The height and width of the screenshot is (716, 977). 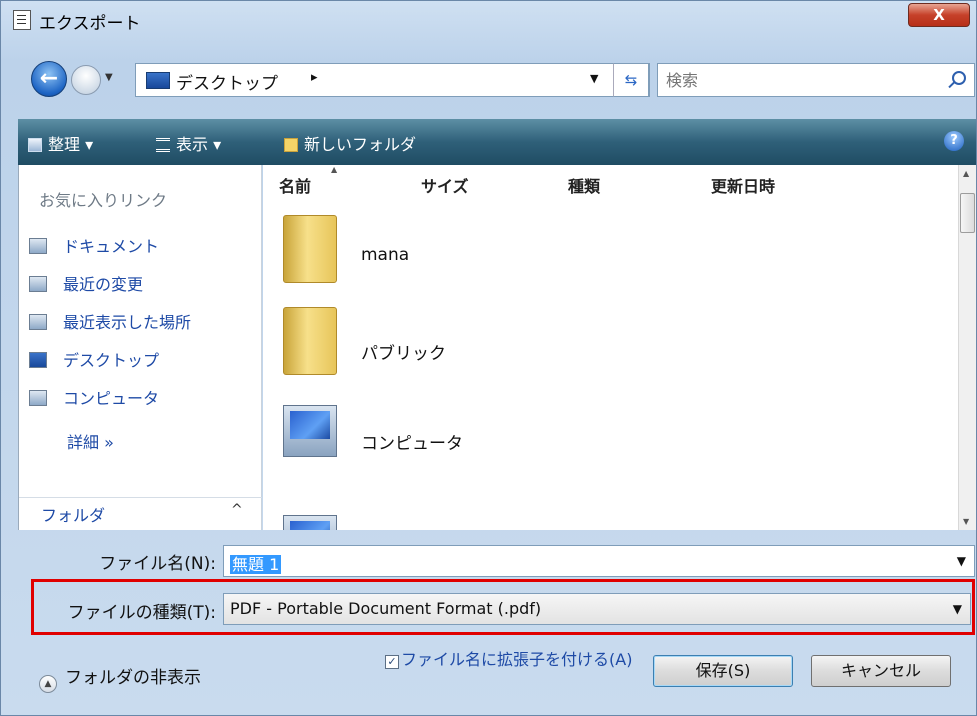 I want to click on save-button: 保存(S), so click(x=723, y=671).